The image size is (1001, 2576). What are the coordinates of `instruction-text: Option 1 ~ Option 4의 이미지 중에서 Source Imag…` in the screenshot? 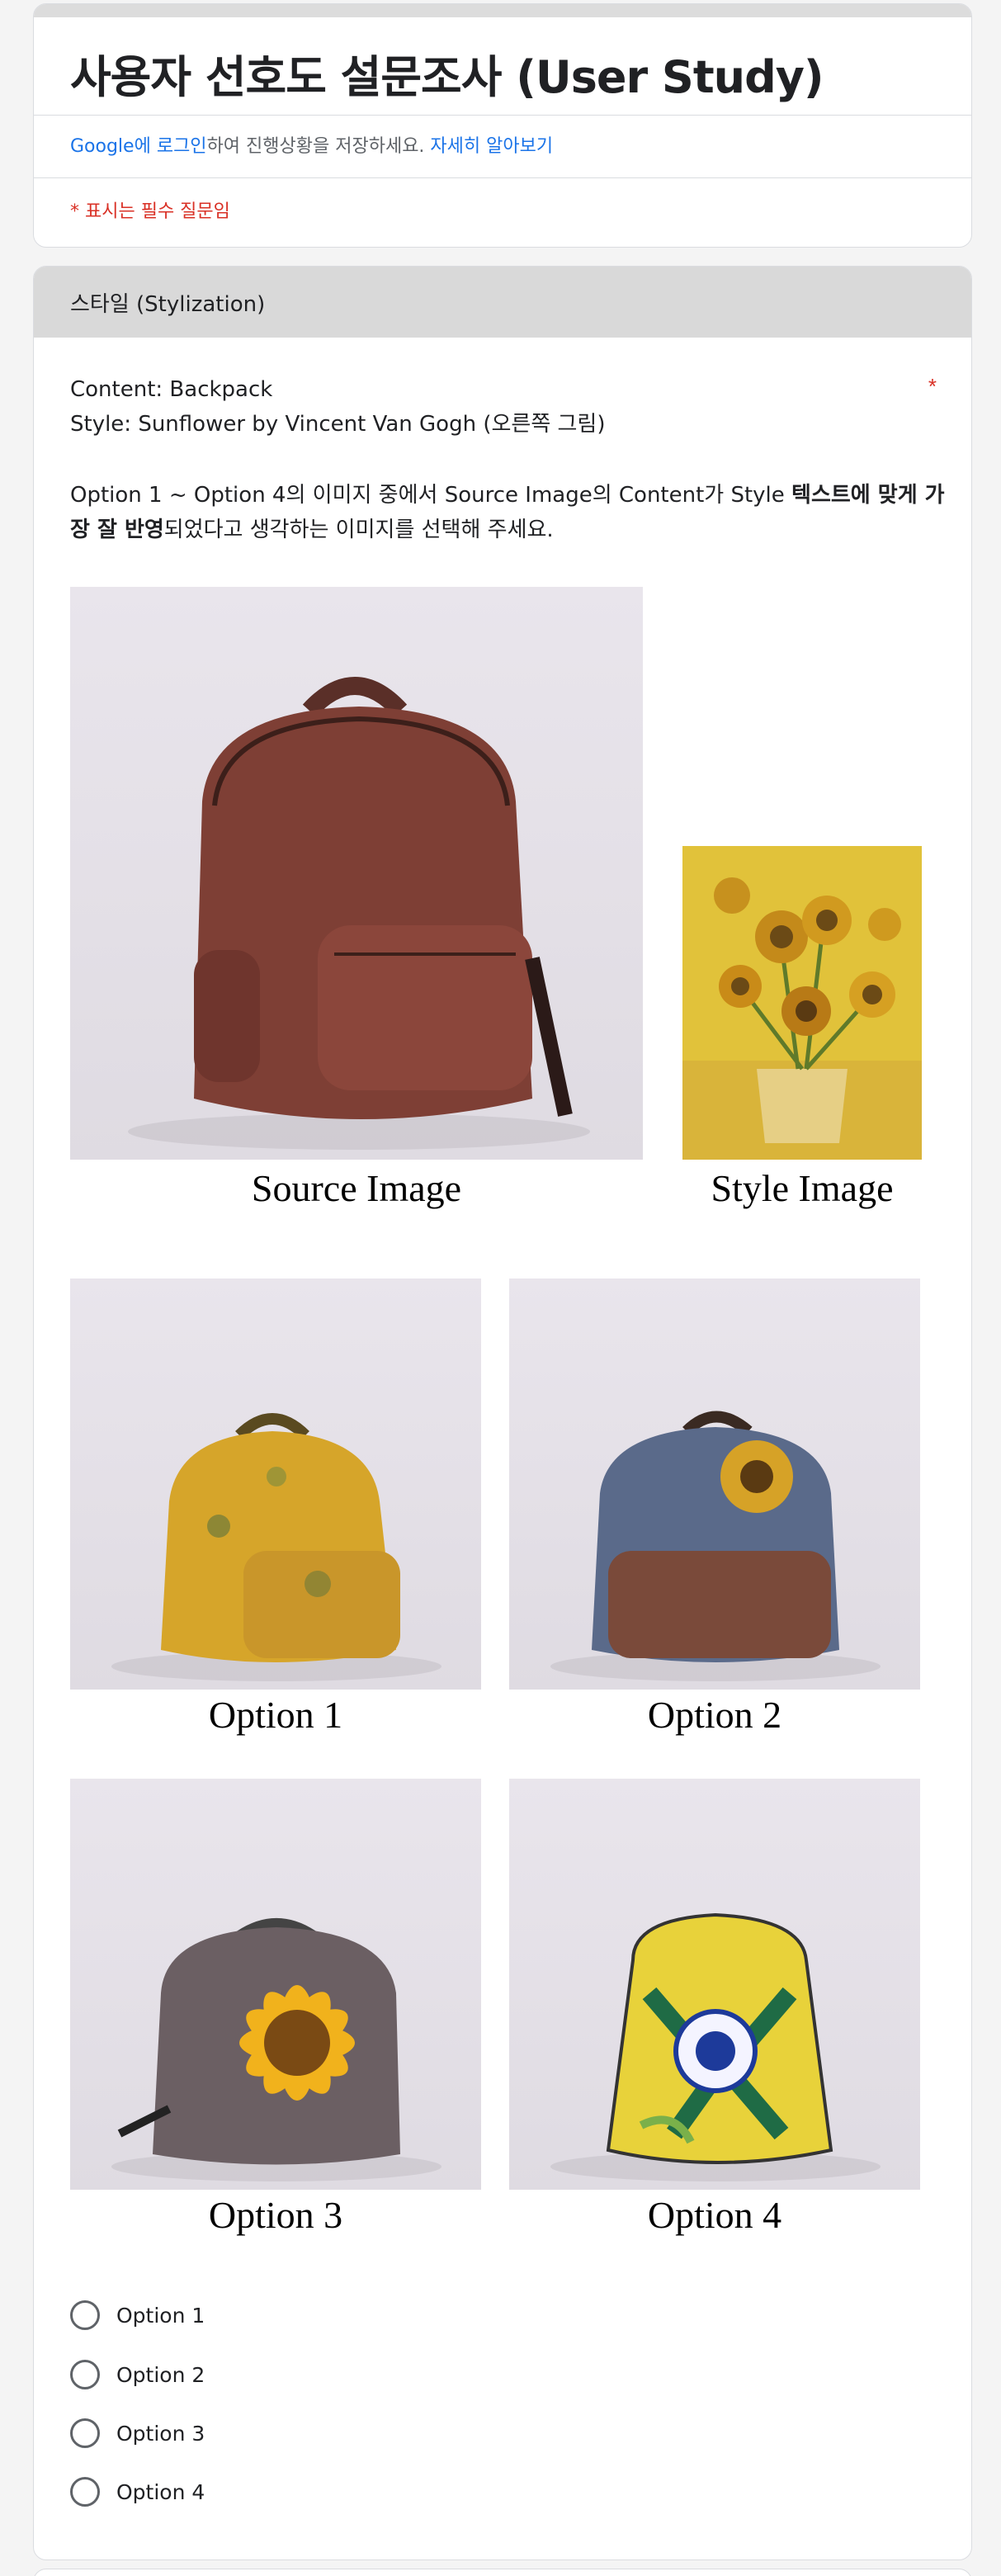 It's located at (431, 495).